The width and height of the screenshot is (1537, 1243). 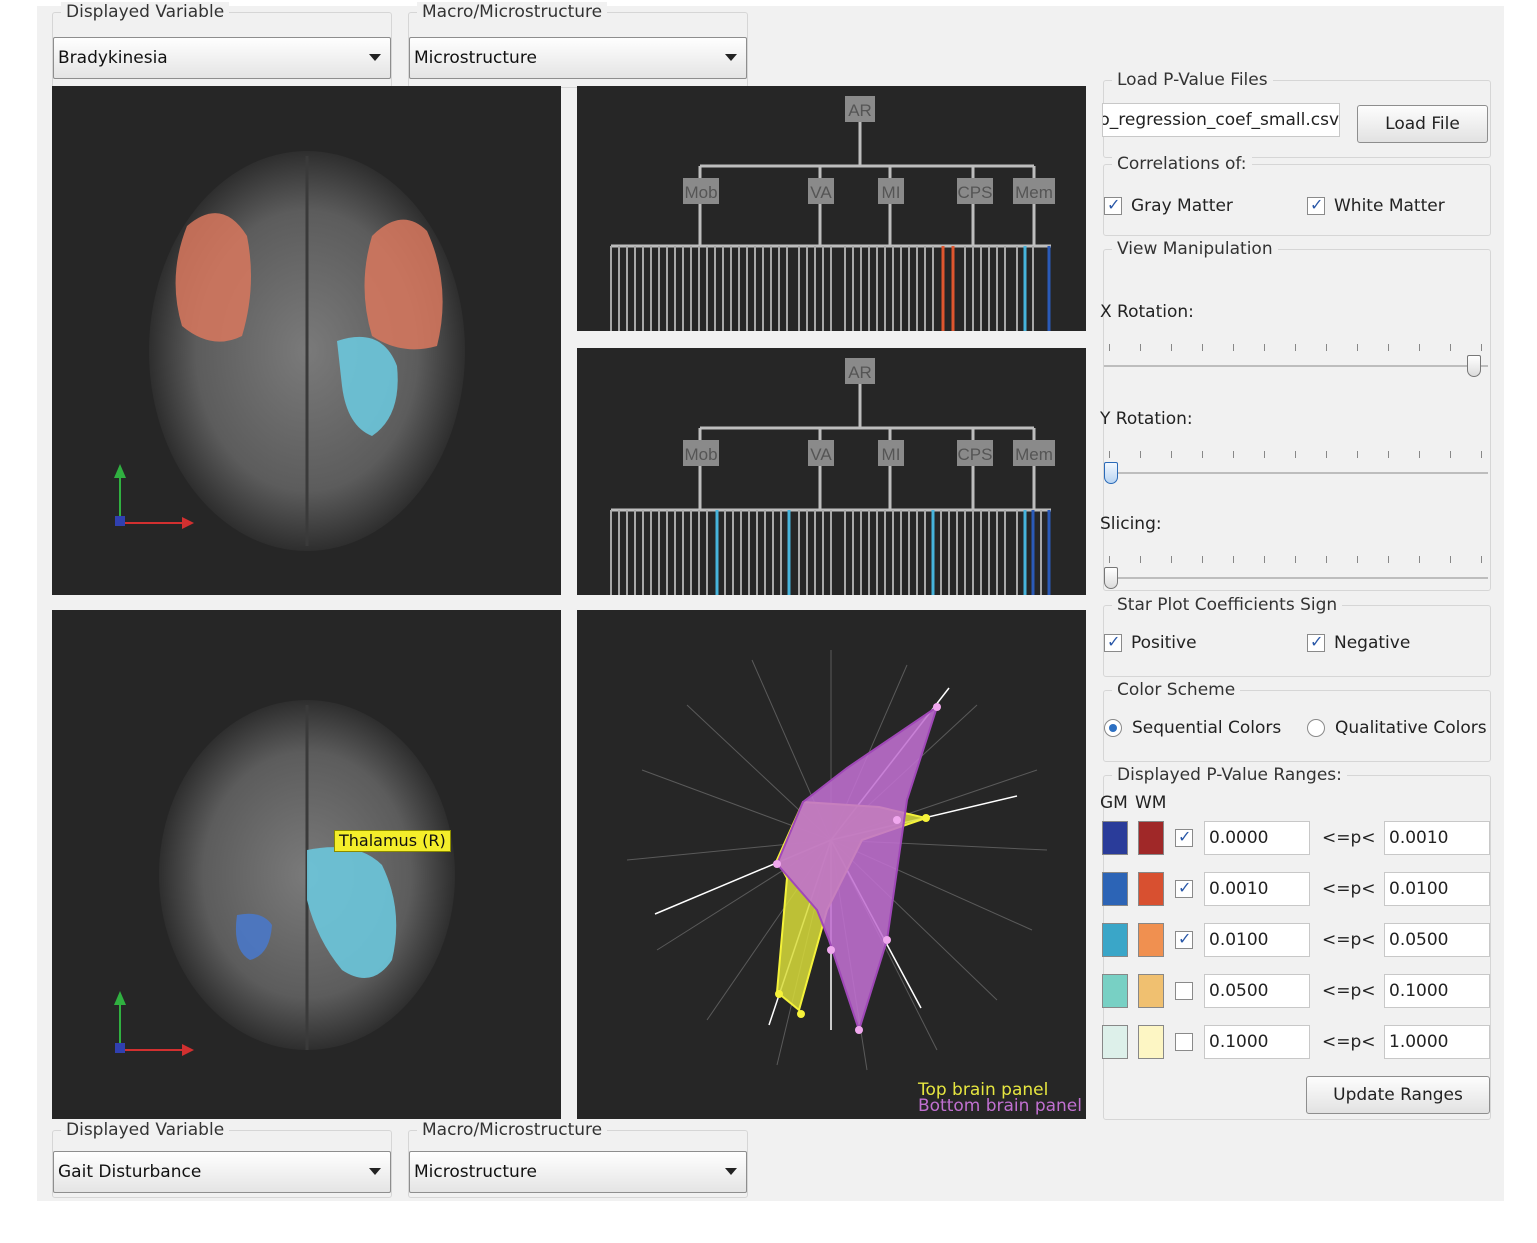 What do you see at coordinates (1296, 358) in the screenshot?
I see `x-rotation-slider` at bounding box center [1296, 358].